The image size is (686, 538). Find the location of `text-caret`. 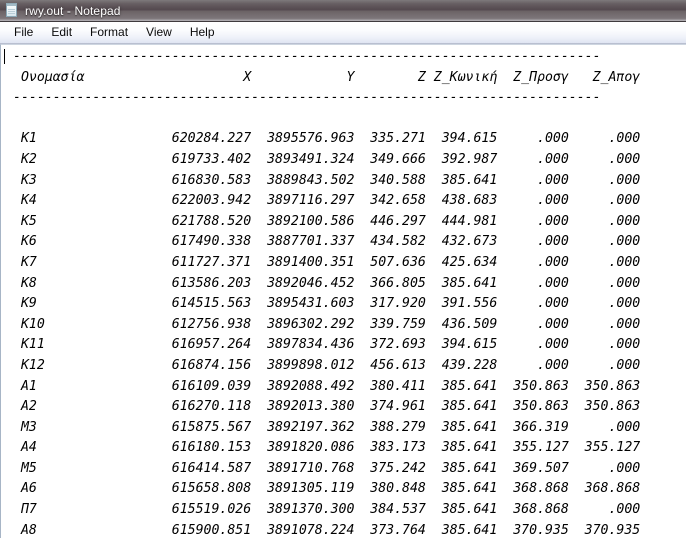

text-caret is located at coordinates (4, 56).